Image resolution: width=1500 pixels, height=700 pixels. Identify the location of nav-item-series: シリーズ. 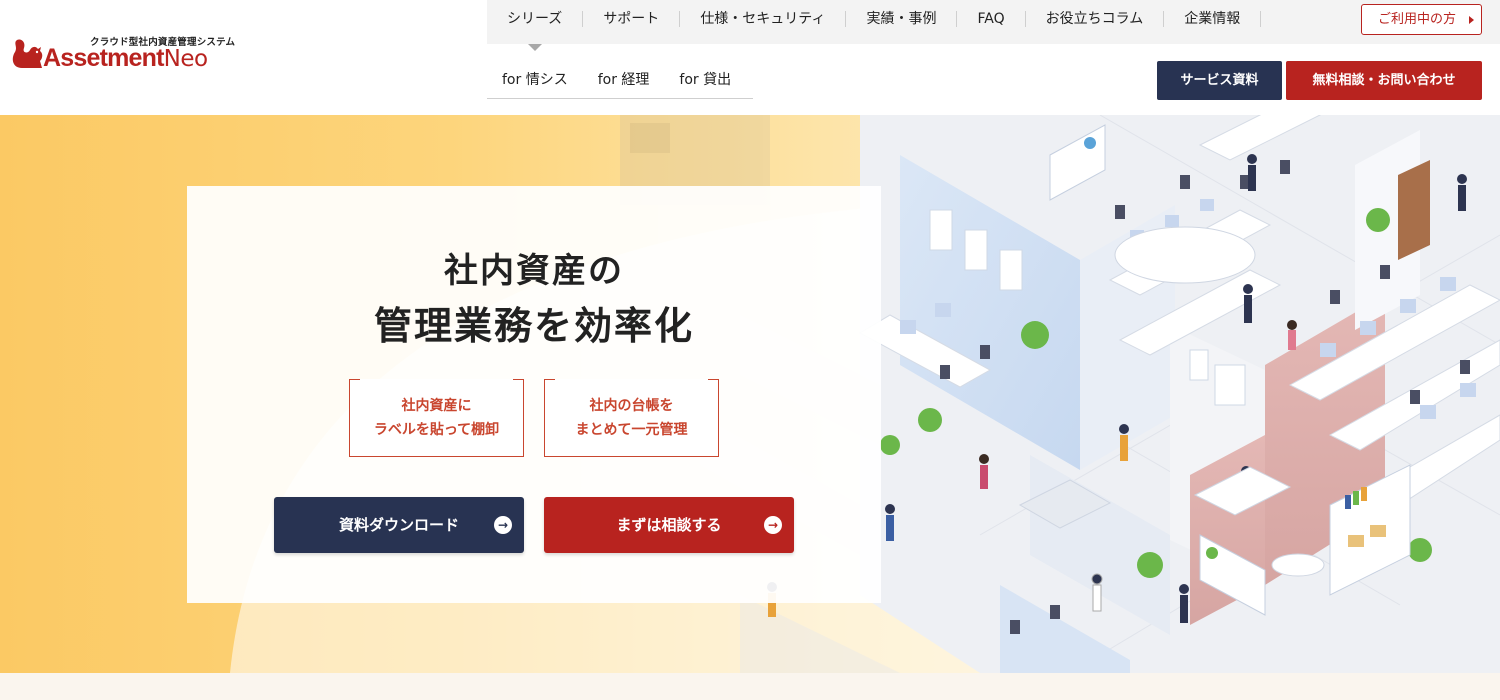
(535, 19).